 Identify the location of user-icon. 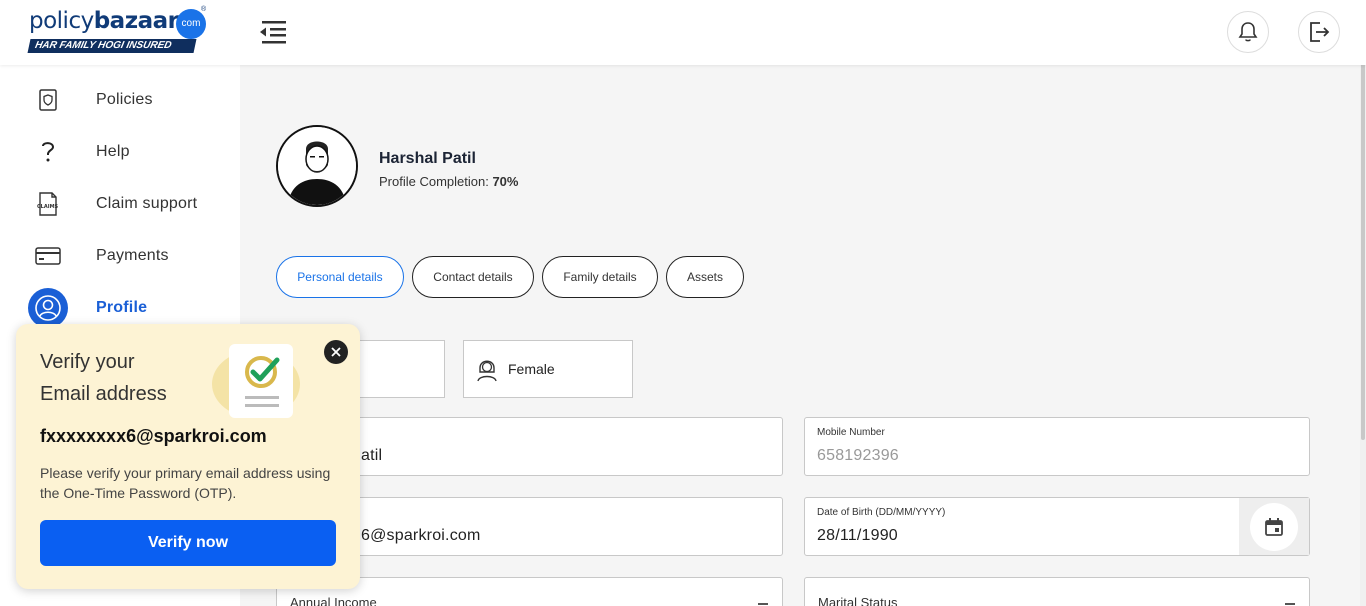
(48, 308).